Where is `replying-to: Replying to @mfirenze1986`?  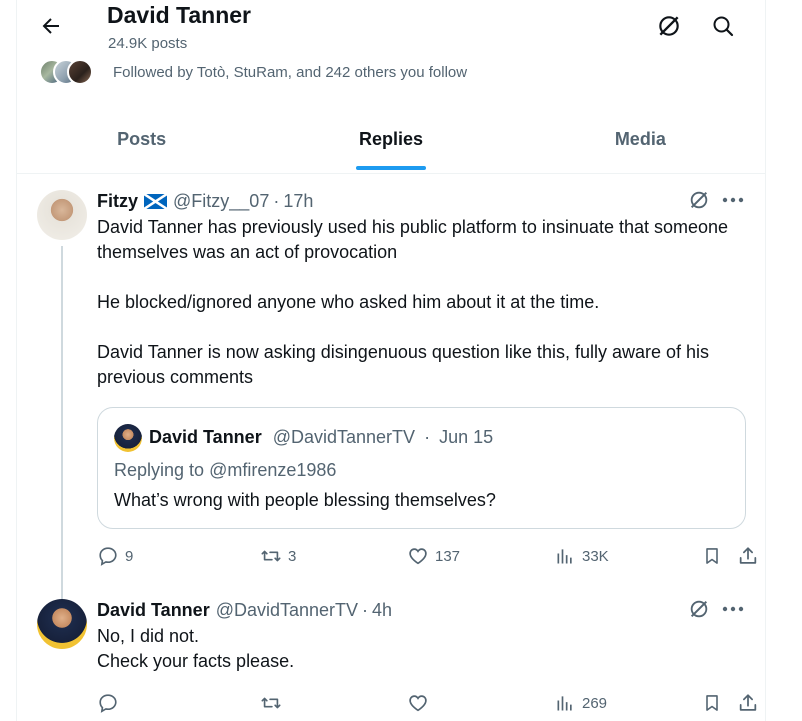 replying-to: Replying to @mfirenze1986 is located at coordinates (225, 470).